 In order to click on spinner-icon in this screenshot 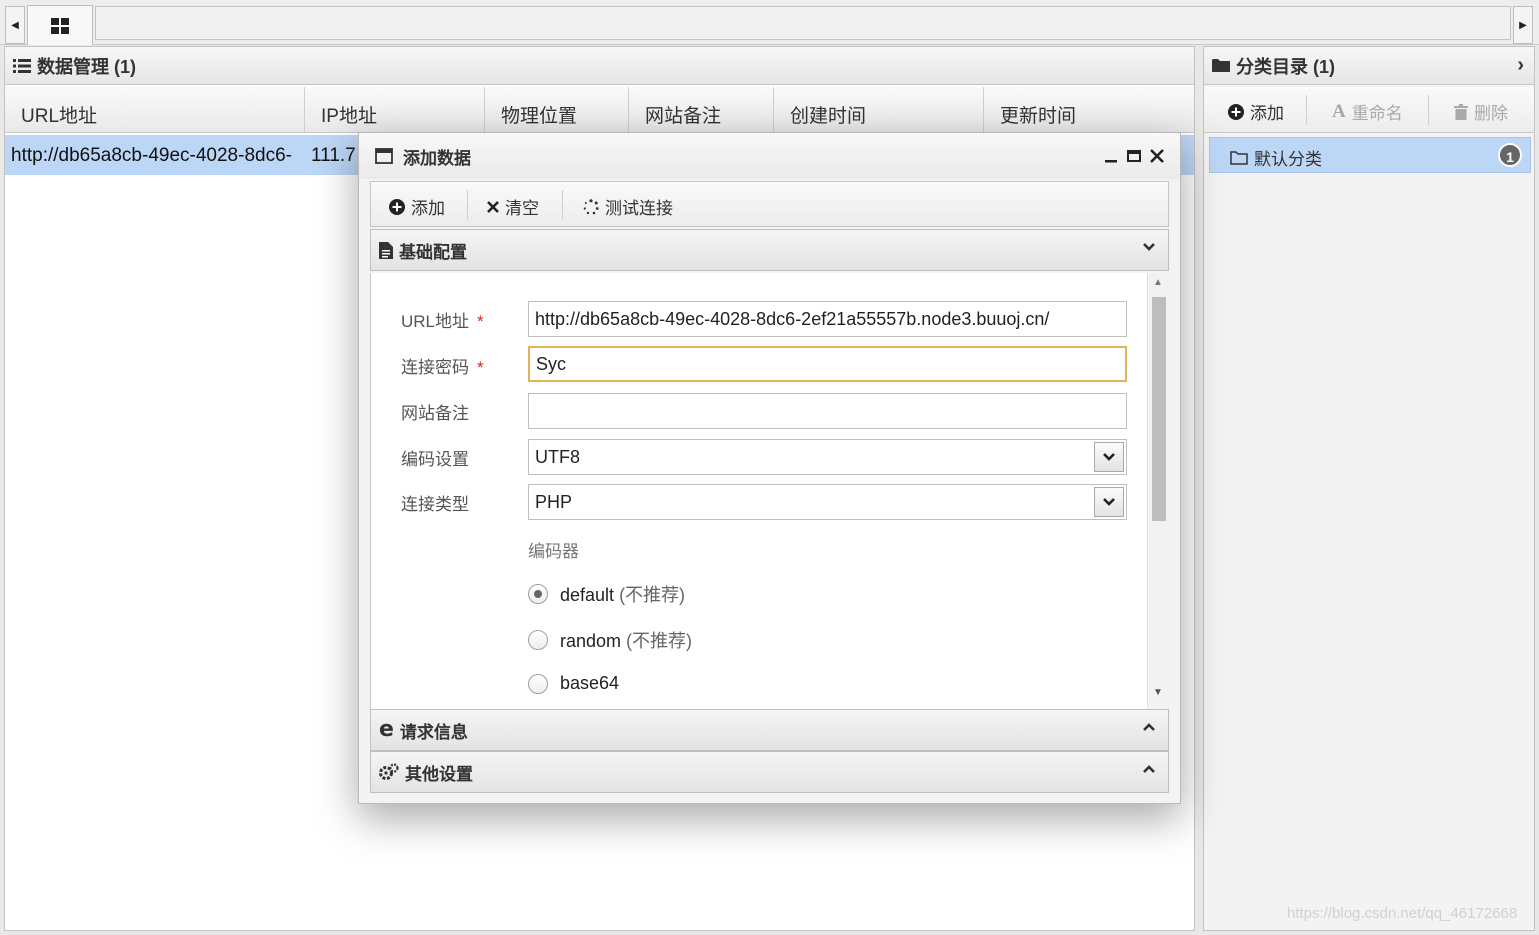, I will do `click(591, 206)`.